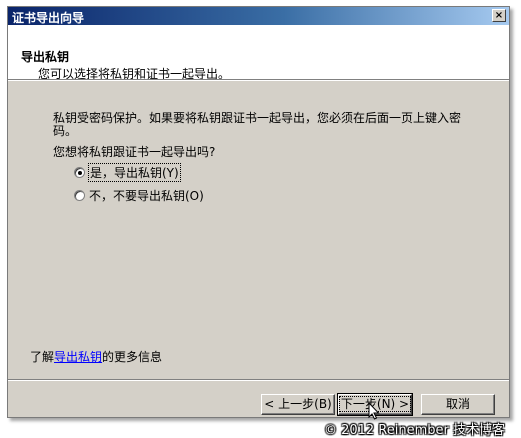 The width and height of the screenshot is (521, 438). What do you see at coordinates (146, 195) in the screenshot?
I see `radio-no-label: 不，不要导出私钥(O)` at bounding box center [146, 195].